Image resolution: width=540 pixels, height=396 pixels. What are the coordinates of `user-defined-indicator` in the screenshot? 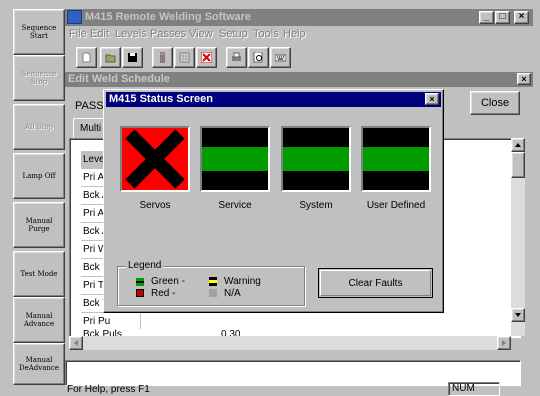 It's located at (396, 159).